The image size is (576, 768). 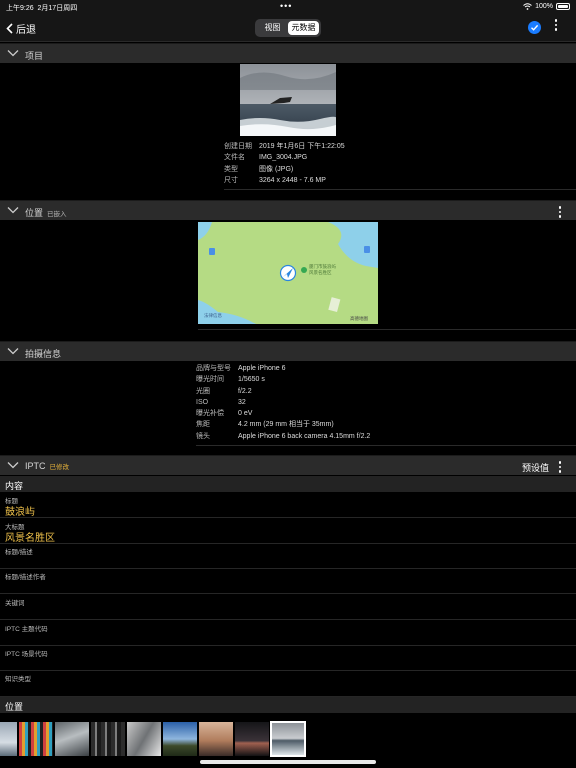 I want to click on map-legal-link: 法律信息, so click(x=213, y=316).